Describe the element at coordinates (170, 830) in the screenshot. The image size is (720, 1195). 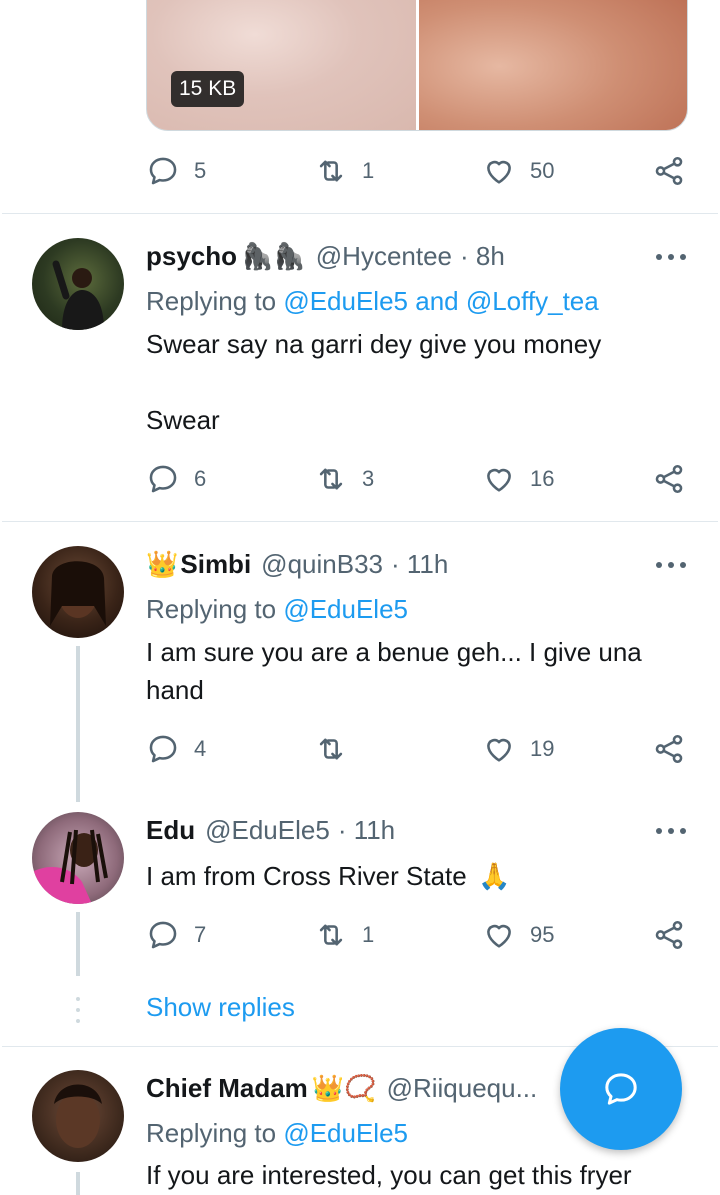
I see `author-name: Edu` at that location.